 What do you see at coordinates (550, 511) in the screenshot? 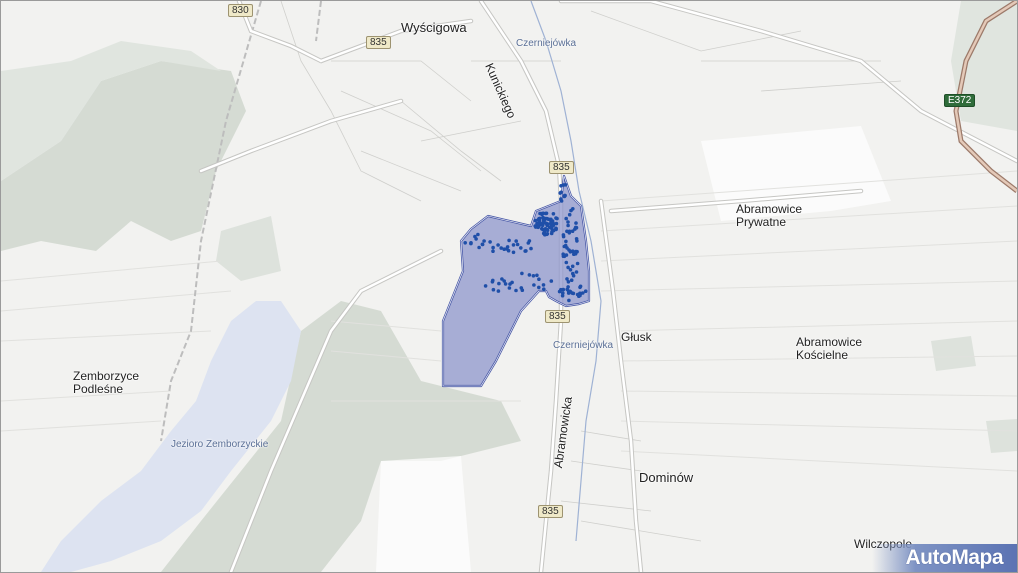
I see `road-shield-835-south: 835` at bounding box center [550, 511].